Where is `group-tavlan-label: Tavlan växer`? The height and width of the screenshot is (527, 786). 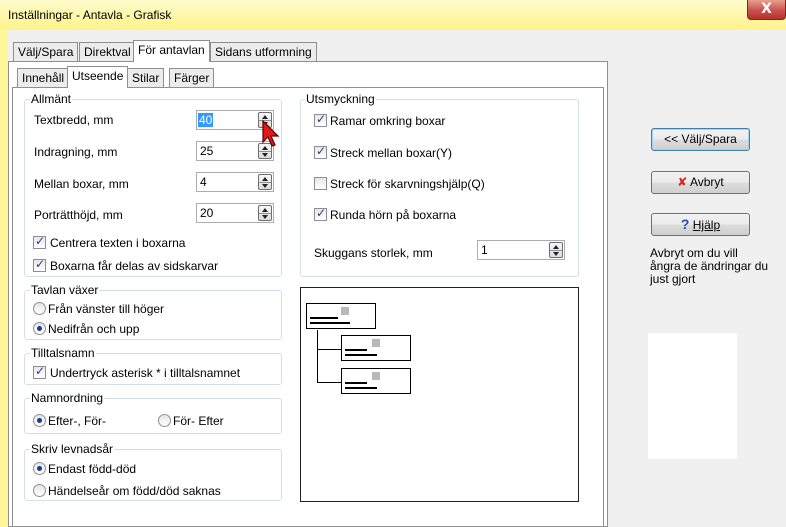 group-tavlan-label: Tavlan växer is located at coordinates (65, 290).